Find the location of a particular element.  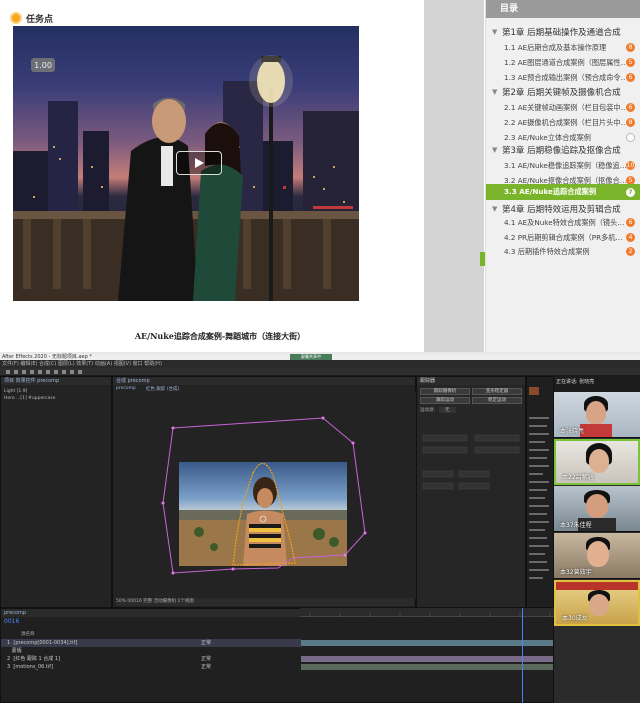

toc-item: 2.2 AE摄像机合成案例（栏目片头中… 8 is located at coordinates (563, 122).